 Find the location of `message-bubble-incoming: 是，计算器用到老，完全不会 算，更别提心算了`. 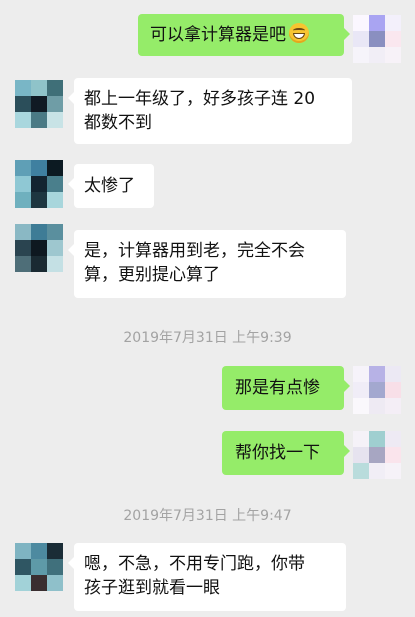

message-bubble-incoming: 是，计算器用到老，完全不会 算，更别提心算了 is located at coordinates (207, 264).